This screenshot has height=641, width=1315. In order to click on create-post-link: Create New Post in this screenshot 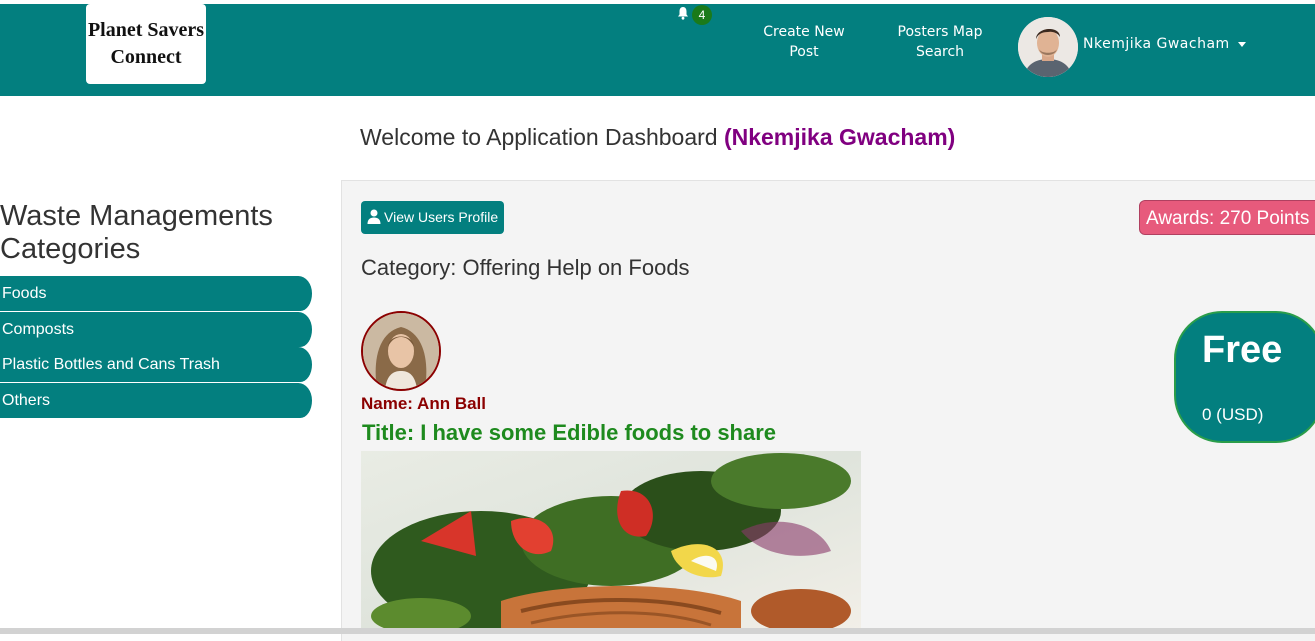, I will do `click(804, 42)`.